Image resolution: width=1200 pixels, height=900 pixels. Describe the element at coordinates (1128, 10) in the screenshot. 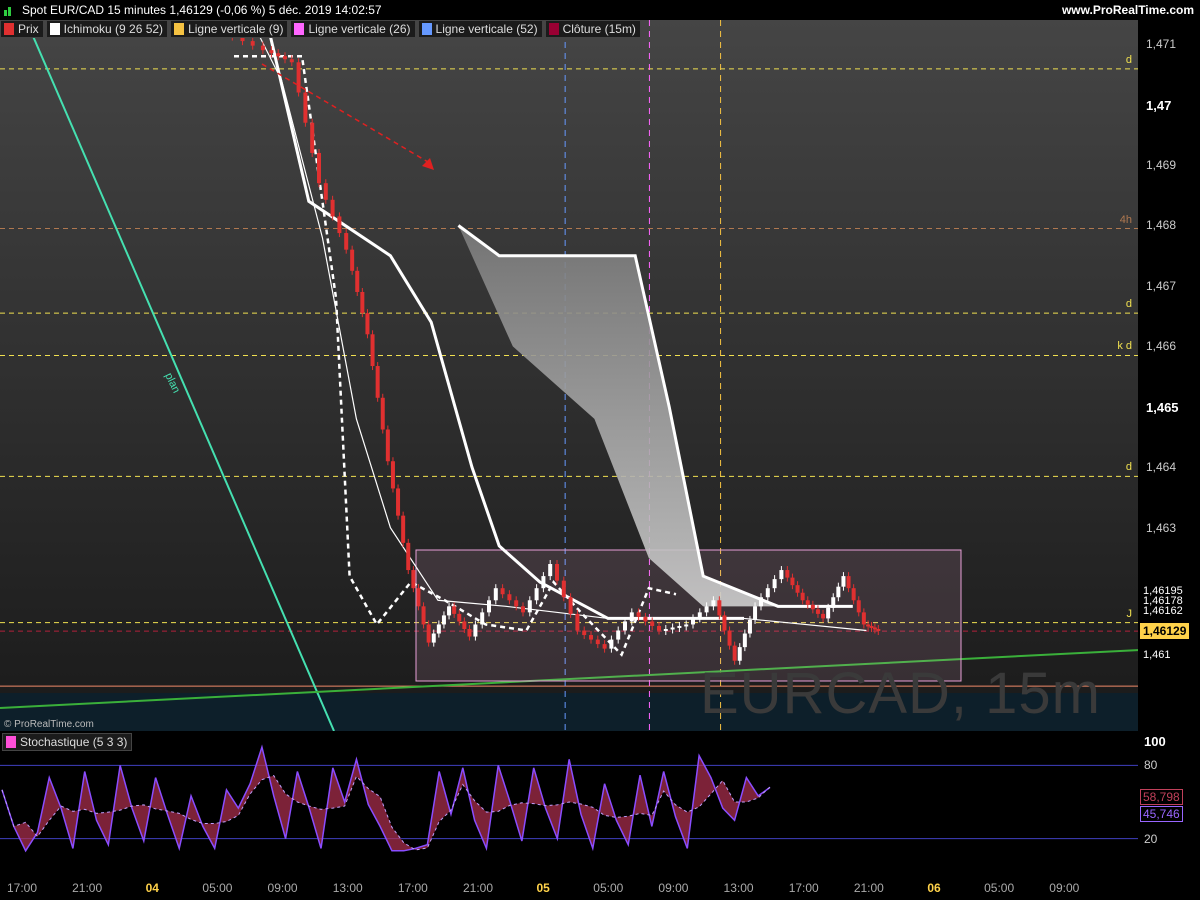

I see `brand-link: www.ProRealTime.com` at that location.